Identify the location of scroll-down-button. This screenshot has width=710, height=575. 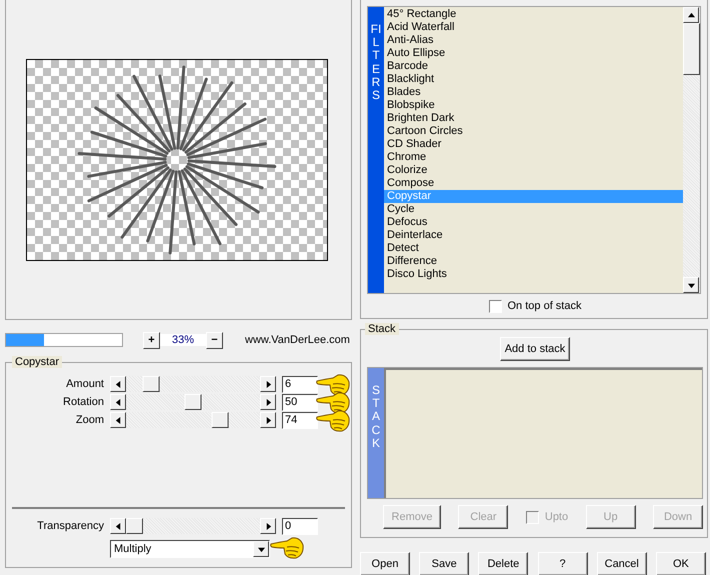
(691, 285).